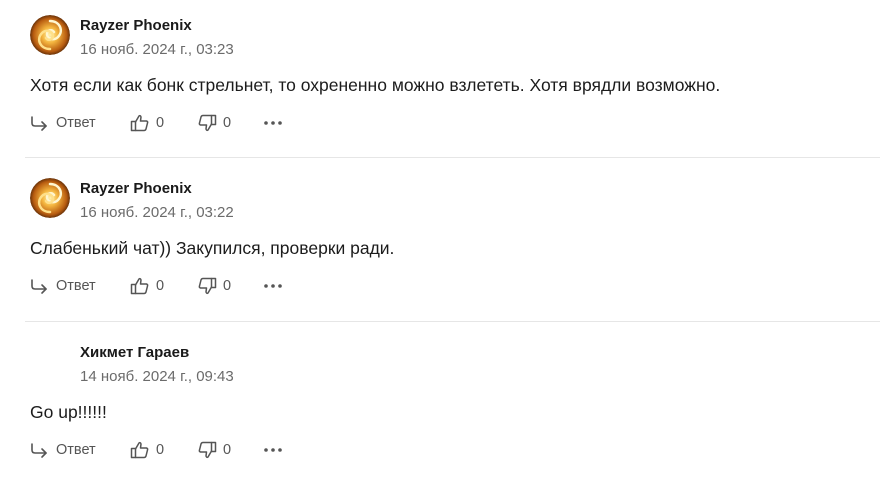 The width and height of the screenshot is (880, 481). I want to click on comment-text: Go up!!!!!!, so click(68, 412).